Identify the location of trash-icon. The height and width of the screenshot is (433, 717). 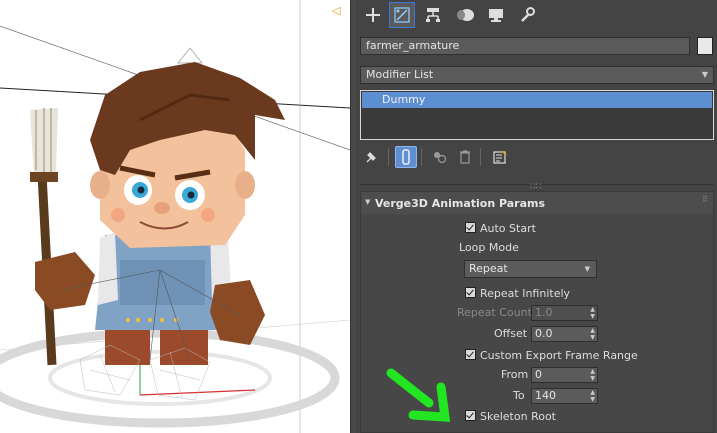
(465, 157).